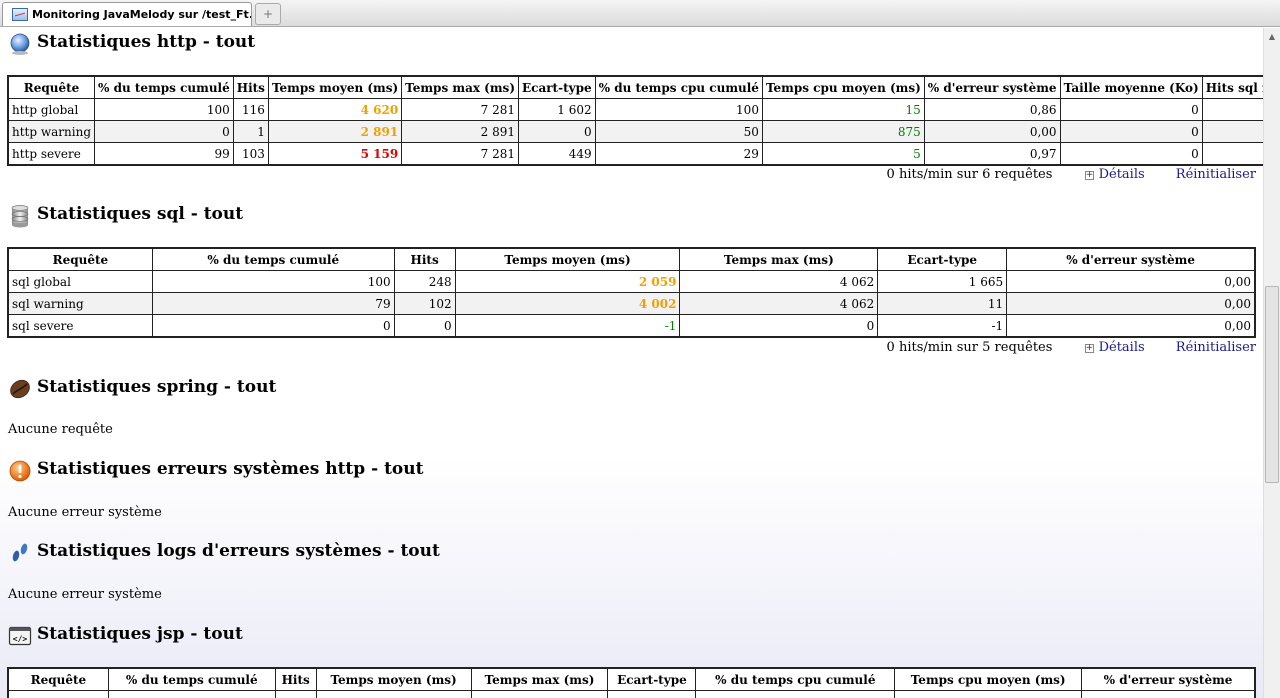 The height and width of the screenshot is (698, 1280). What do you see at coordinates (140, 634) in the screenshot?
I see `section-title-text: Statistiques jsp - tout` at bounding box center [140, 634].